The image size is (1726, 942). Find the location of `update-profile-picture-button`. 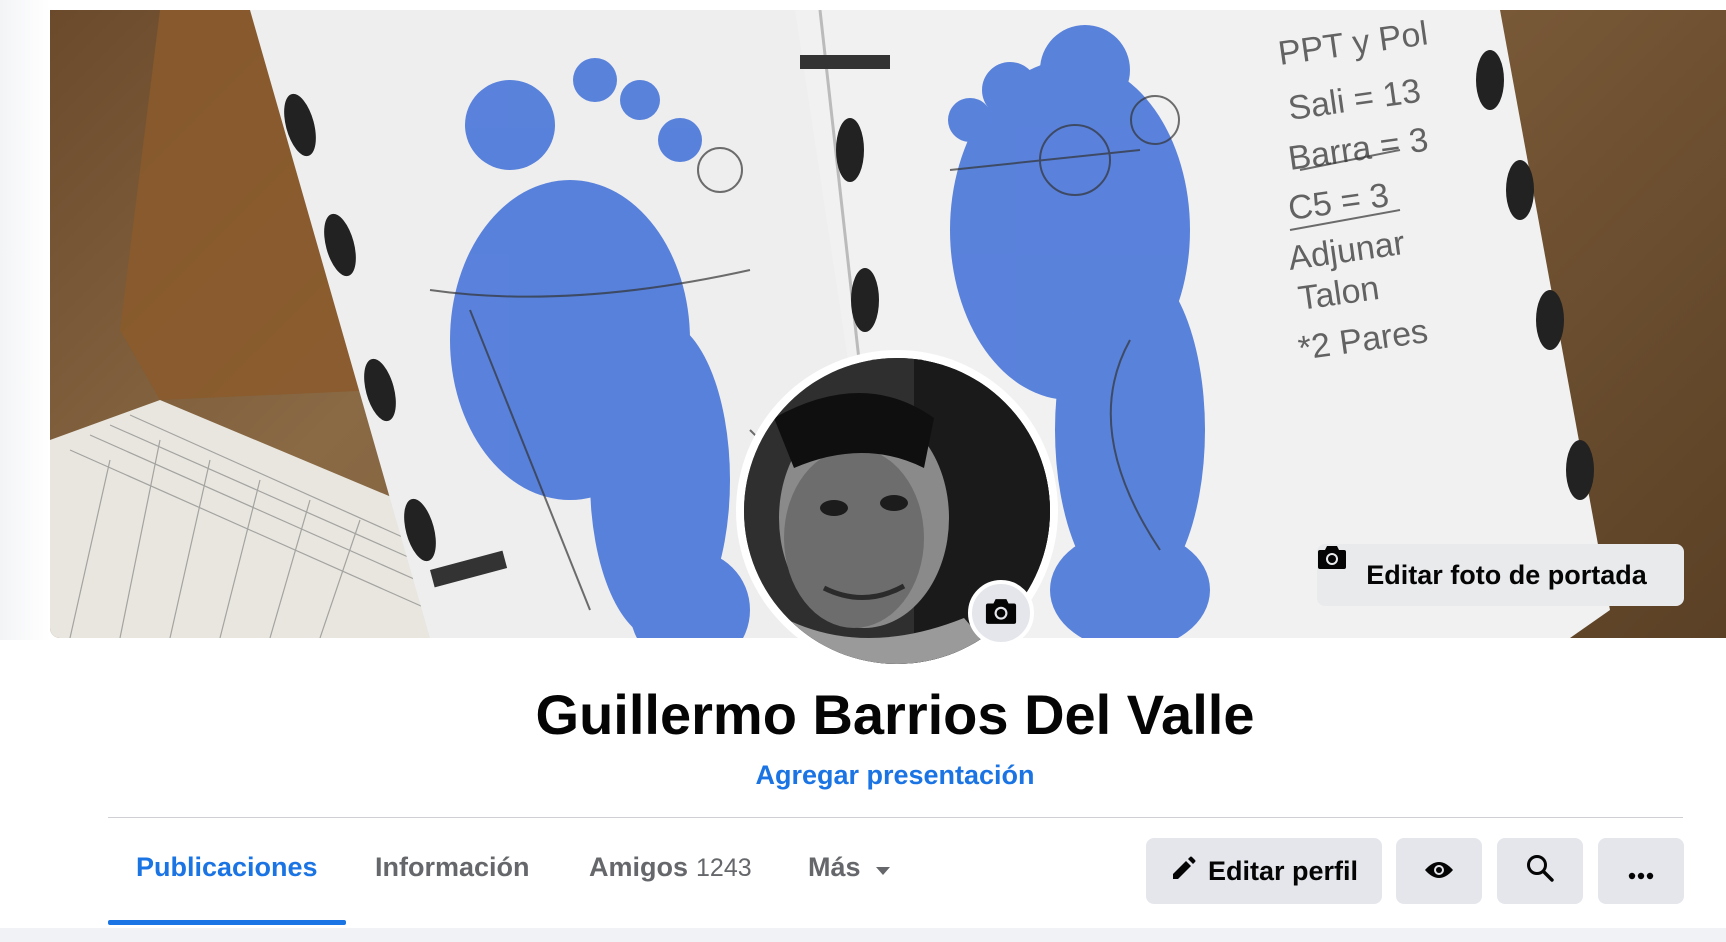

update-profile-picture-button is located at coordinates (1001, 613).